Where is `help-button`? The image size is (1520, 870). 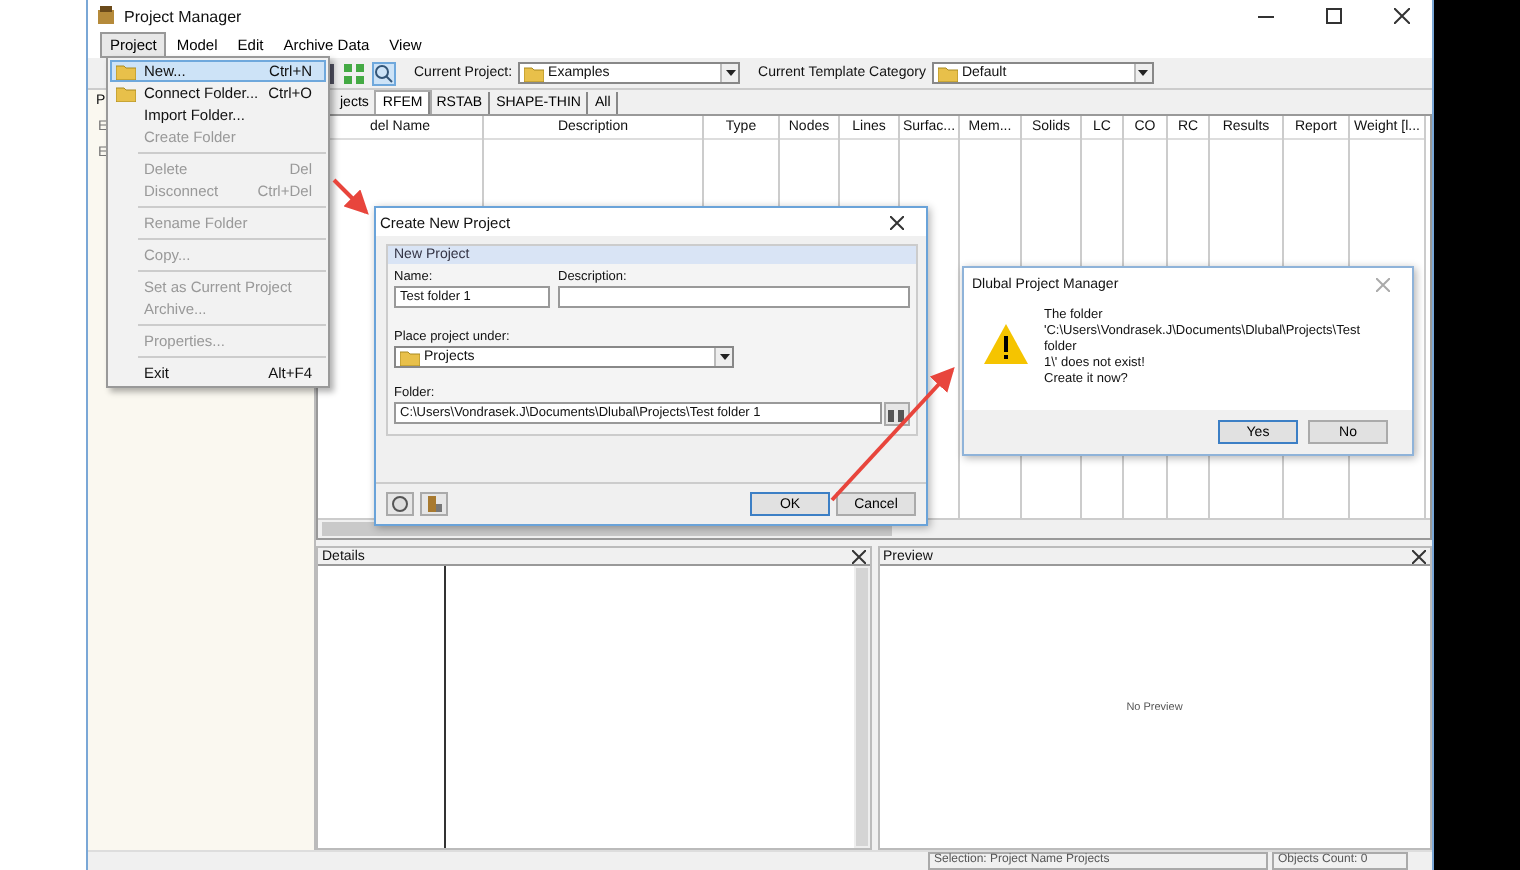 help-button is located at coordinates (400, 504).